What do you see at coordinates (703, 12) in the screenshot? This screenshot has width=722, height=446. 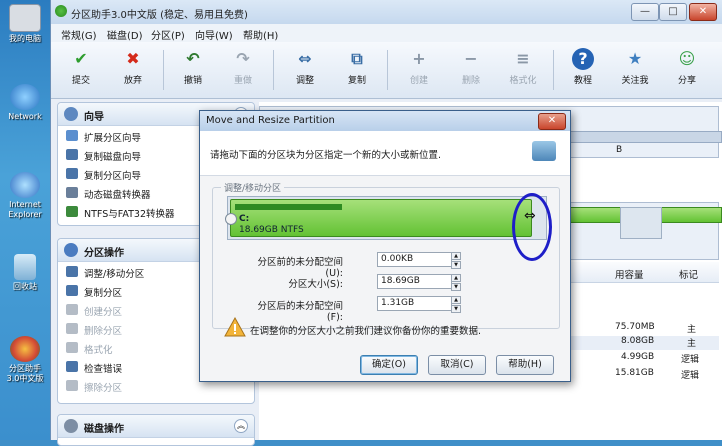 I see `close-button: ✕` at bounding box center [703, 12].